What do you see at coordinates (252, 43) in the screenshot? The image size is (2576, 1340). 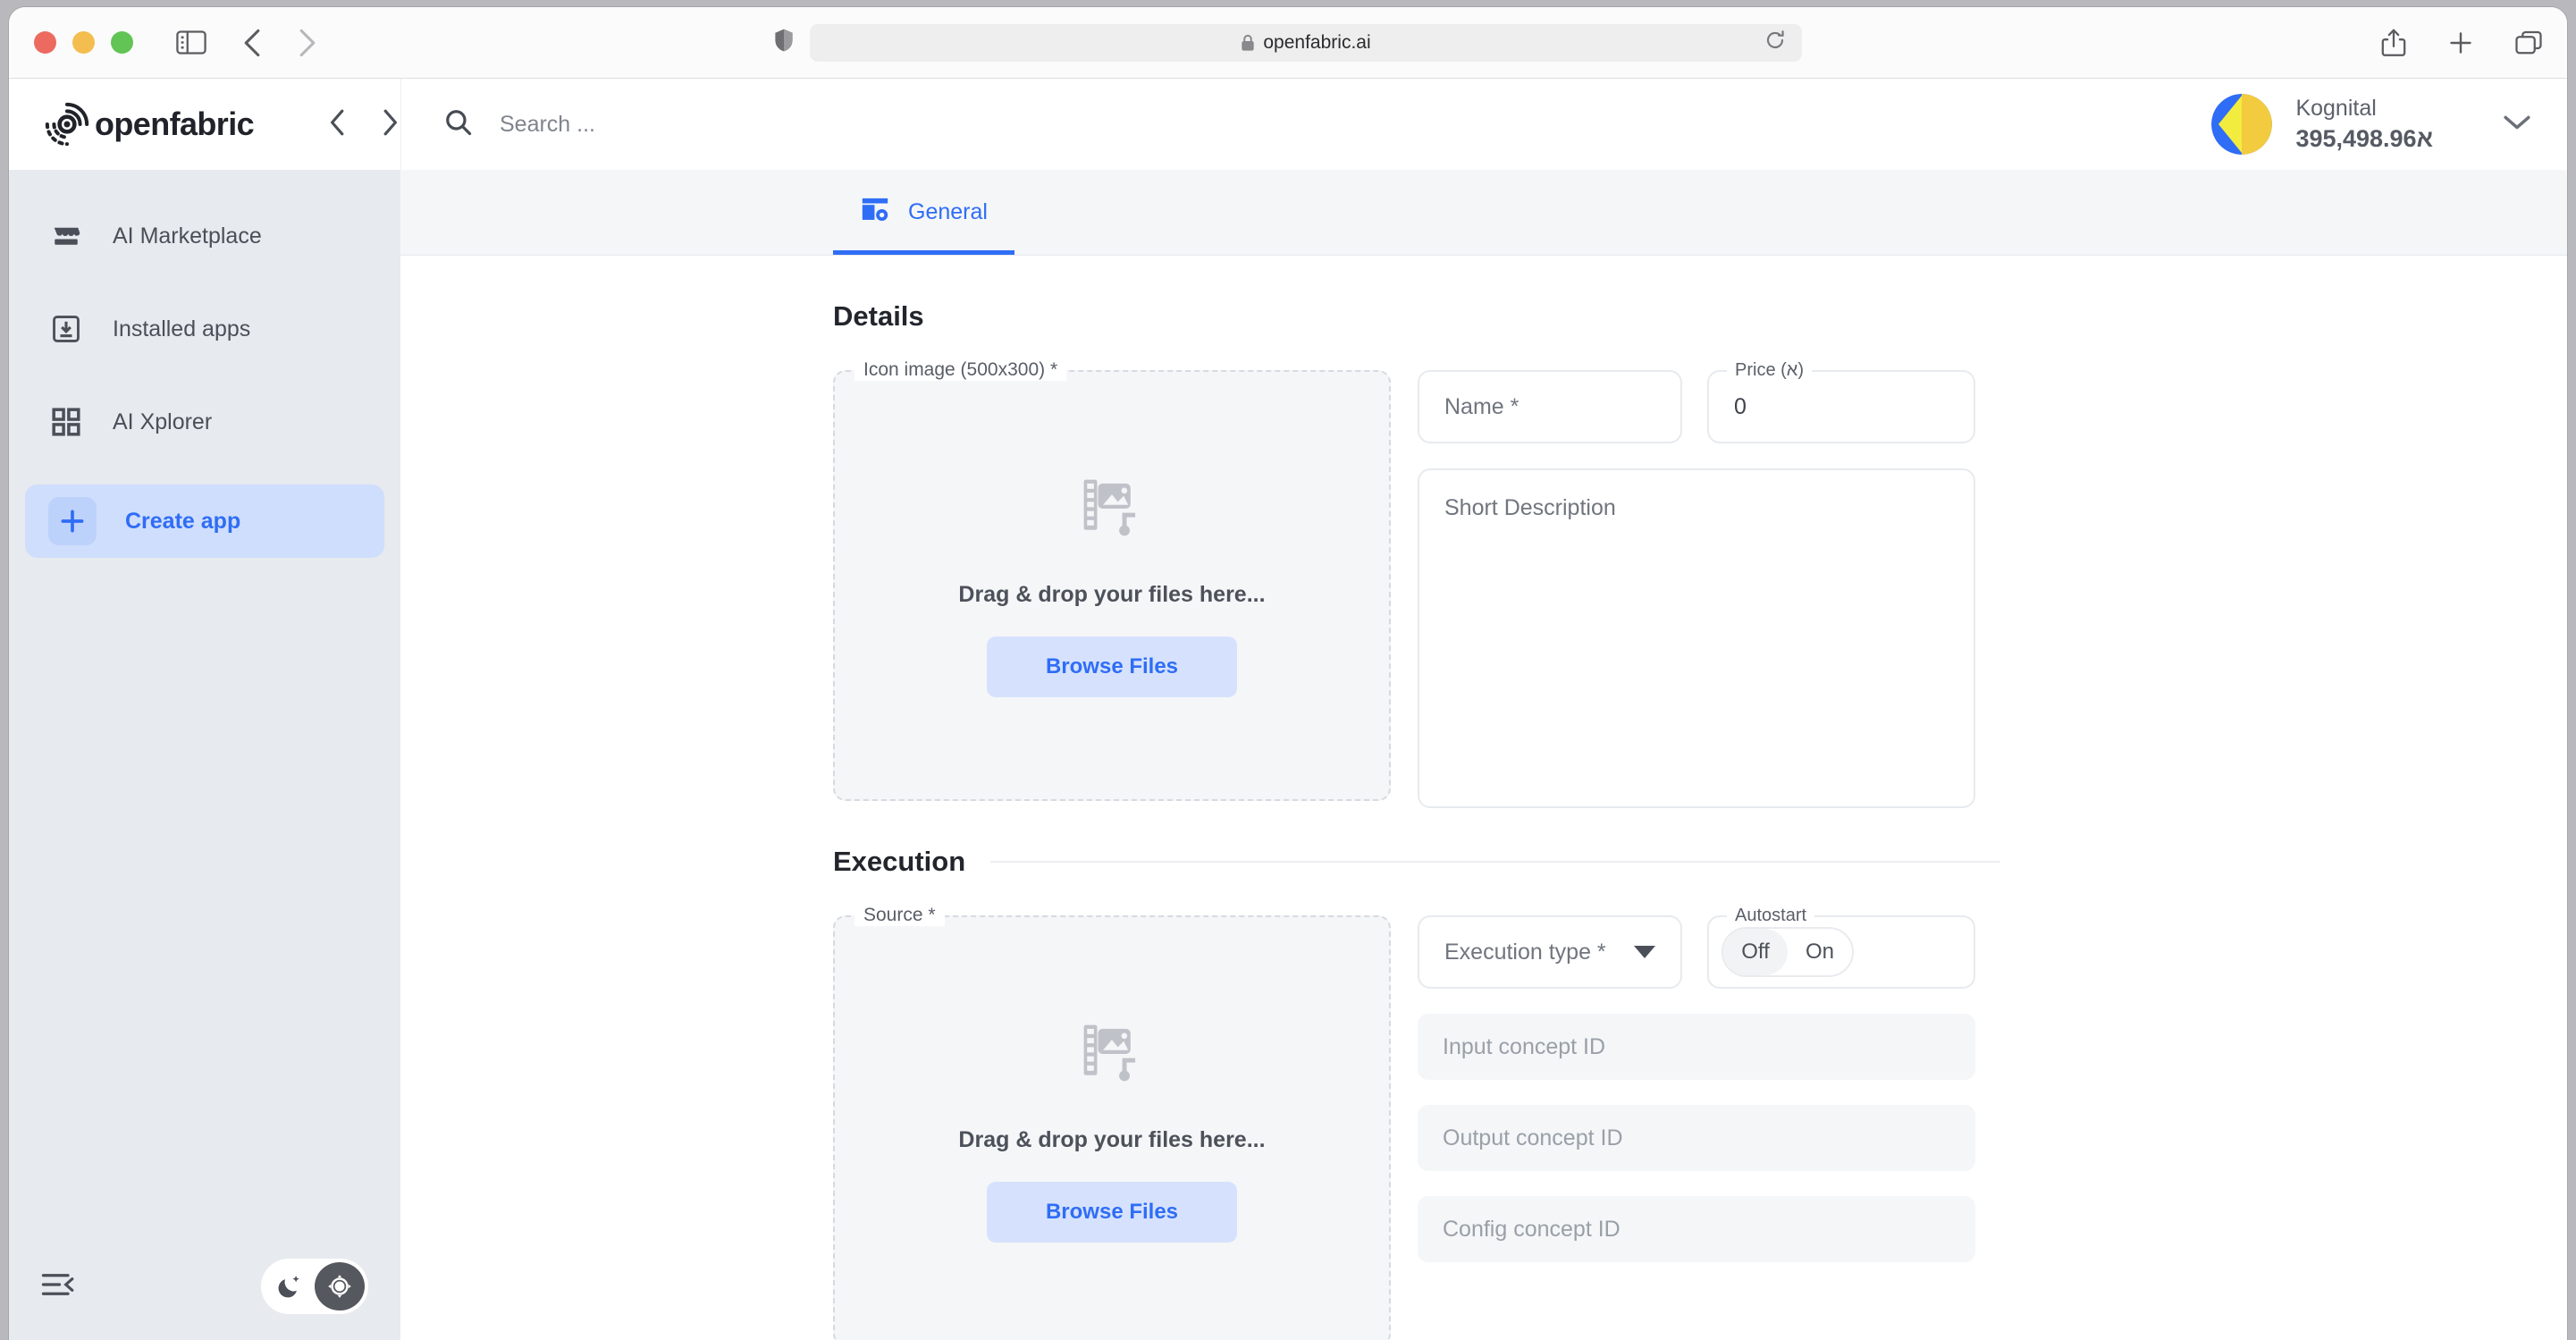 I see `browser-back-icon` at bounding box center [252, 43].